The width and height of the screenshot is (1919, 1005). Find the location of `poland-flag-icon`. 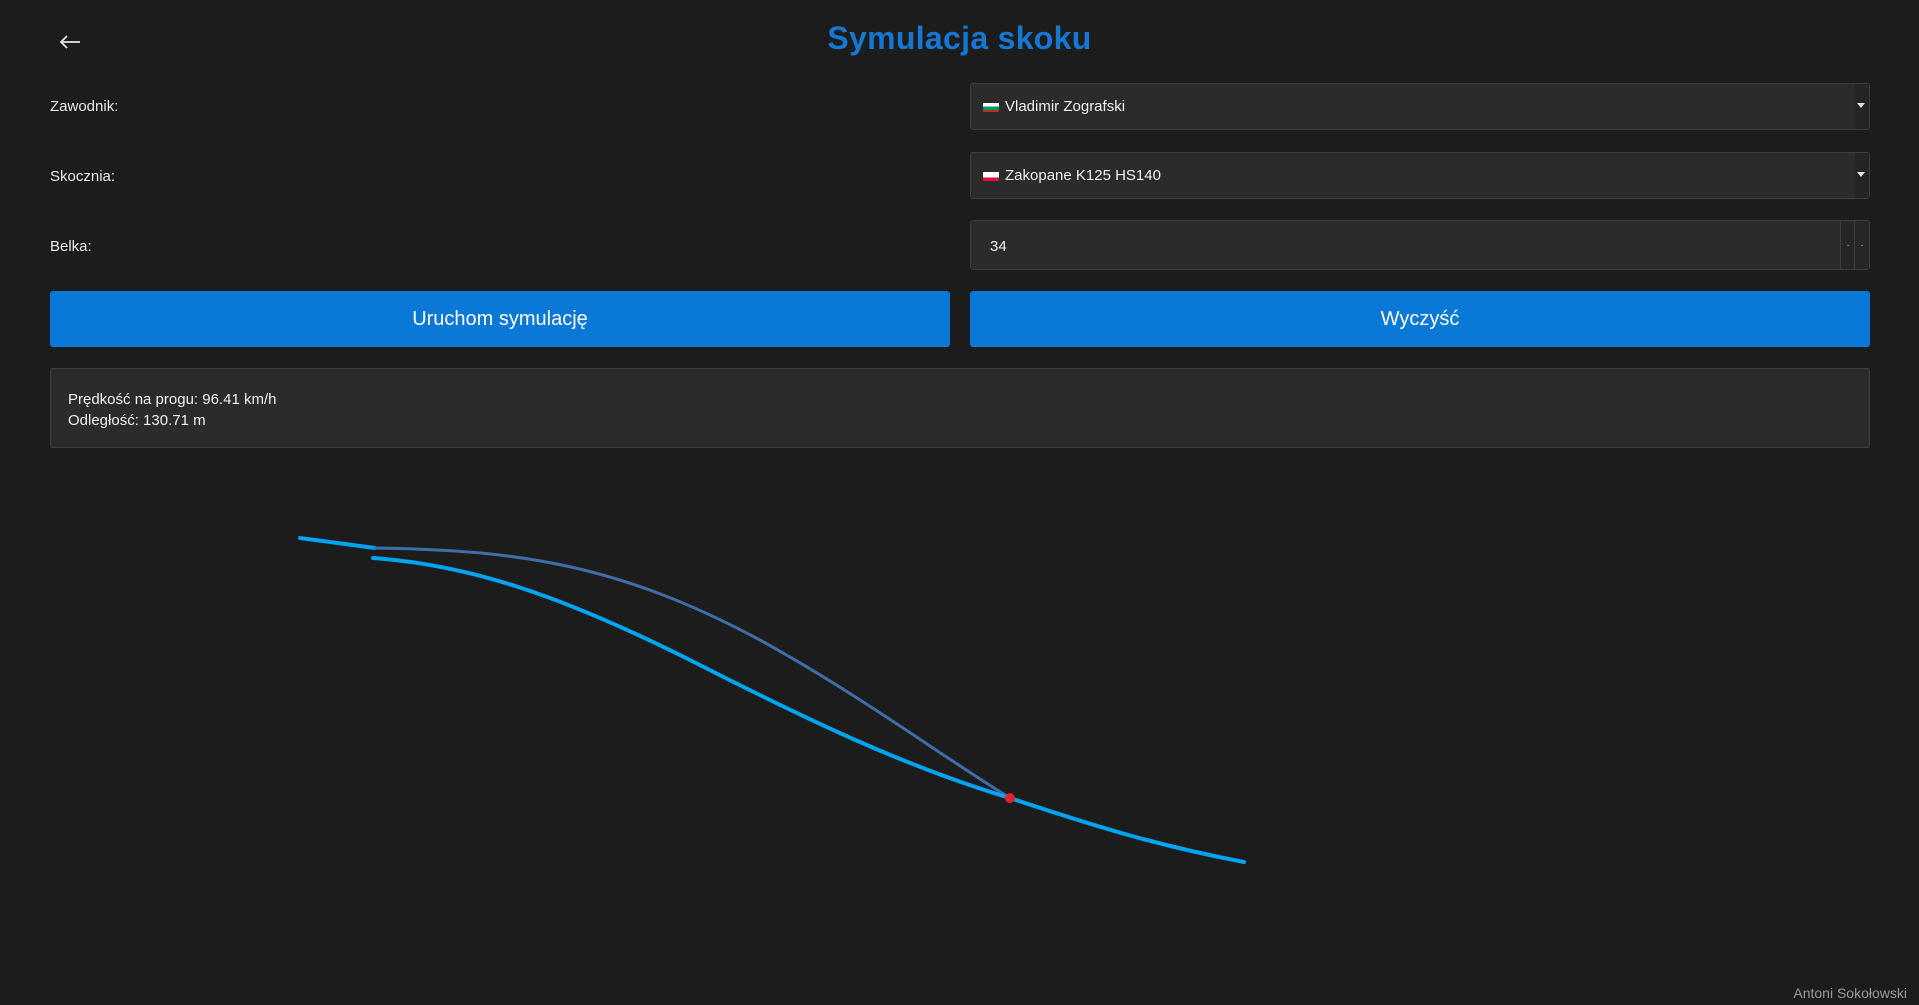

poland-flag-icon is located at coordinates (991, 175).